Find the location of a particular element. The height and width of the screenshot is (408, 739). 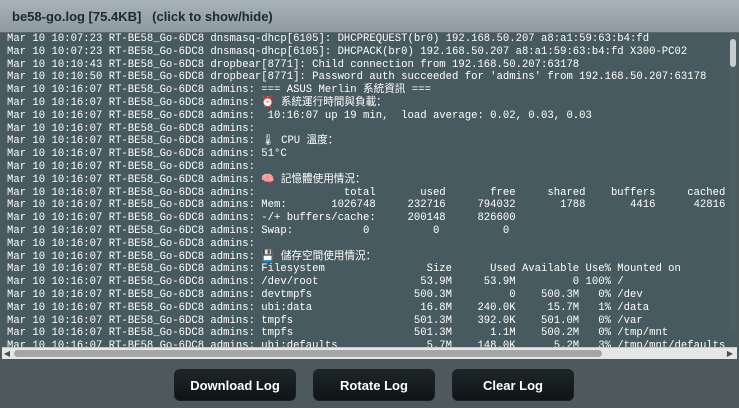

scroll-right-arrow-icon: ▶ is located at coordinates (730, 354).